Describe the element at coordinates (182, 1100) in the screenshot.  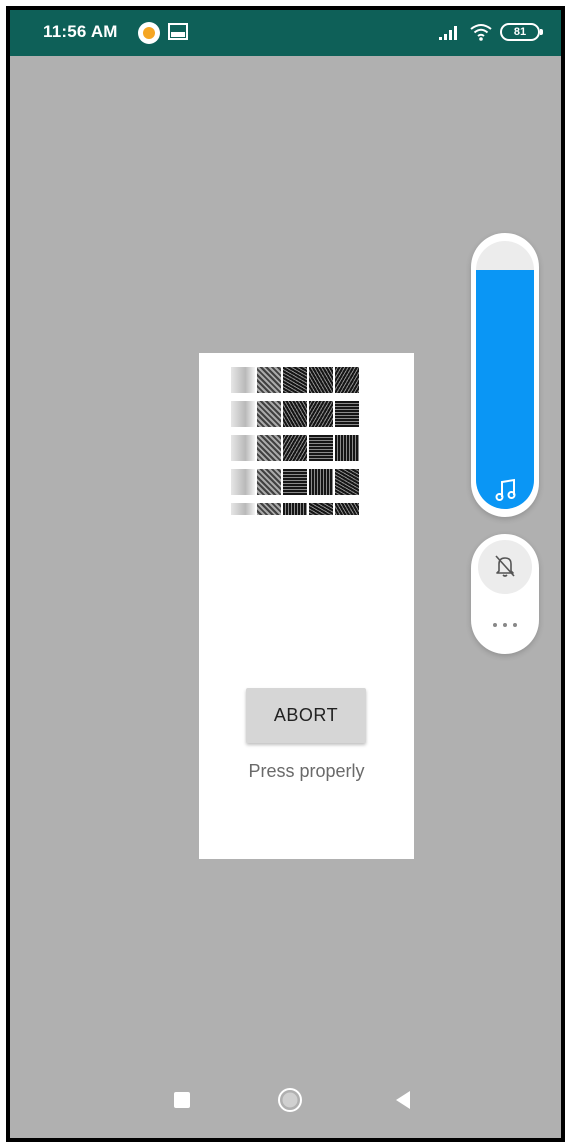
I see `recents-icon` at that location.